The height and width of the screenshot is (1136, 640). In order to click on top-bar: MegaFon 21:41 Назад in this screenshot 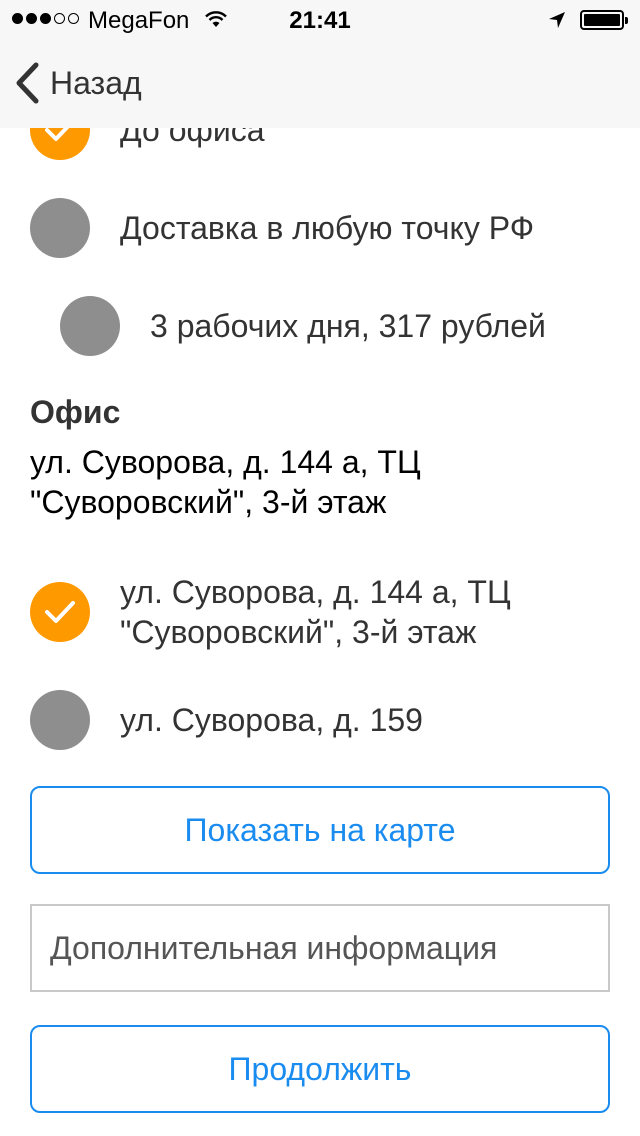, I will do `click(320, 64)`.